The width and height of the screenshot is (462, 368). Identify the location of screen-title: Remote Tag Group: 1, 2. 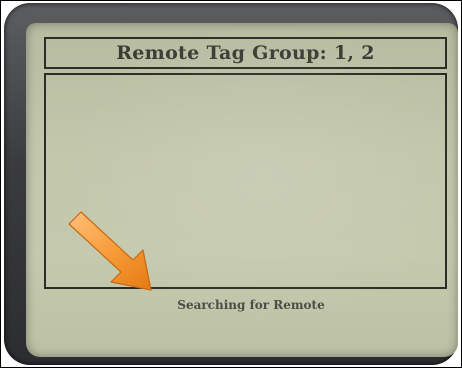
(245, 53).